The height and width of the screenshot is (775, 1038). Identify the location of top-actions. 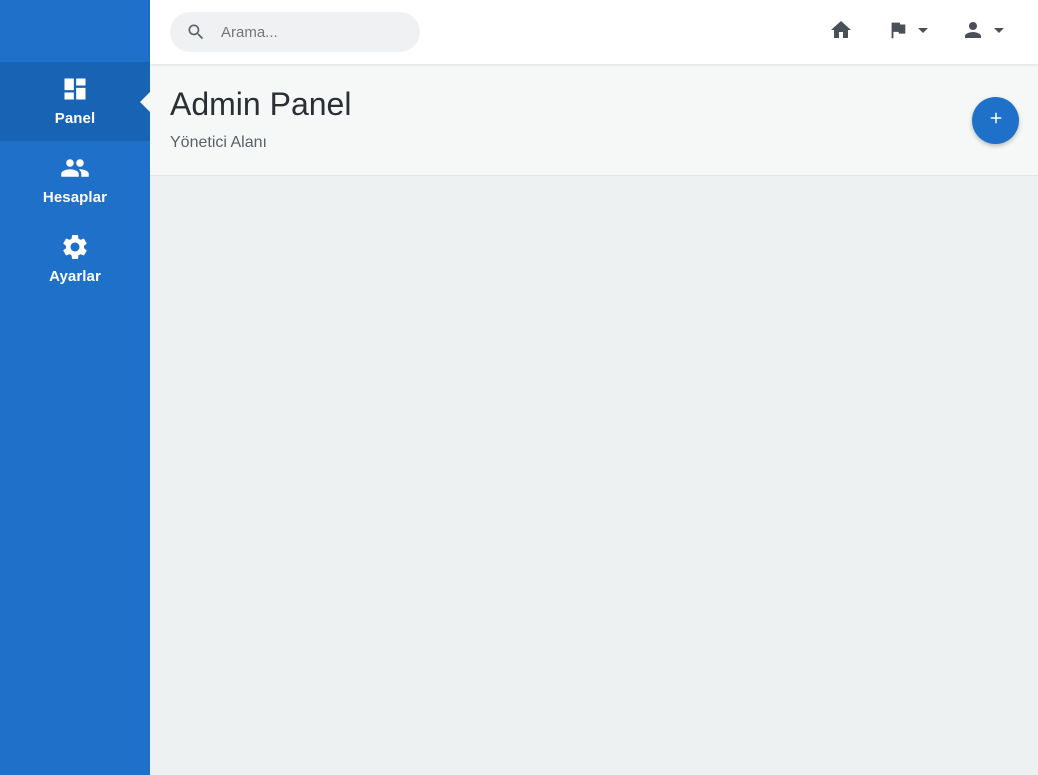
(933, 32).